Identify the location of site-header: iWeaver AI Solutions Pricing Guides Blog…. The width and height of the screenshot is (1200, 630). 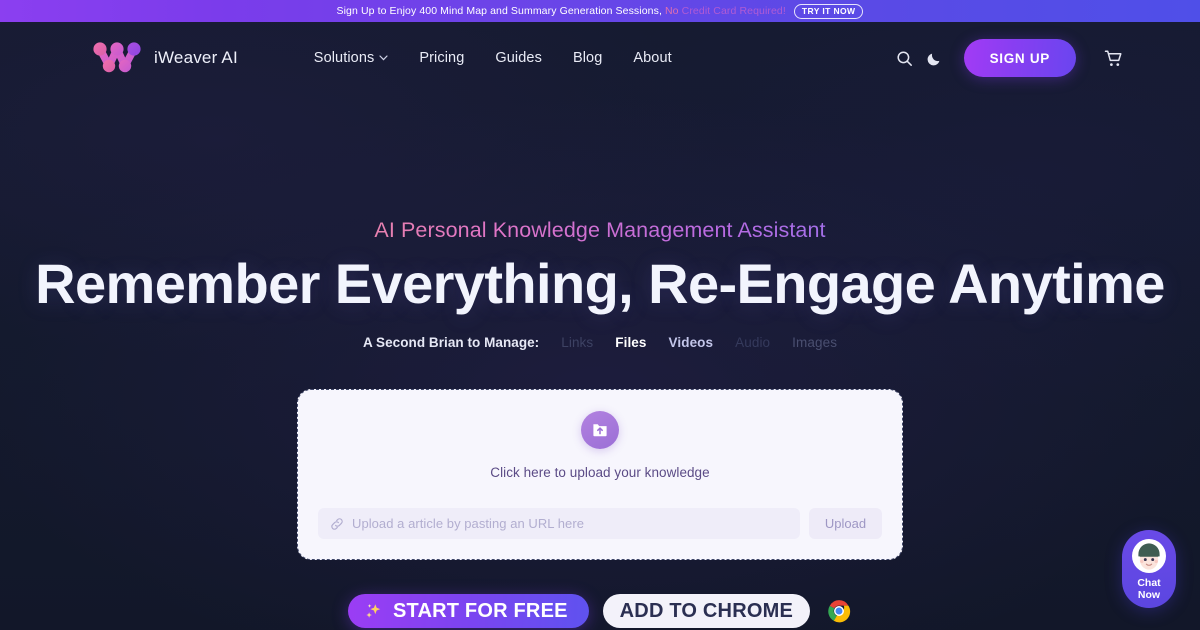
(600, 58).